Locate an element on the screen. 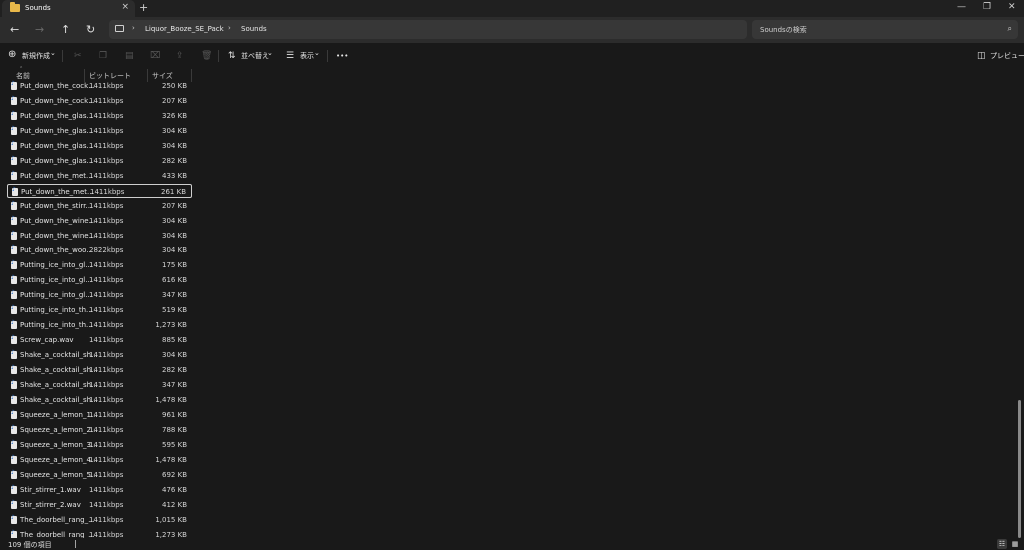 The height and width of the screenshot is (550, 1024). new-dropdown-icon: ⌄ is located at coordinates (53, 53).